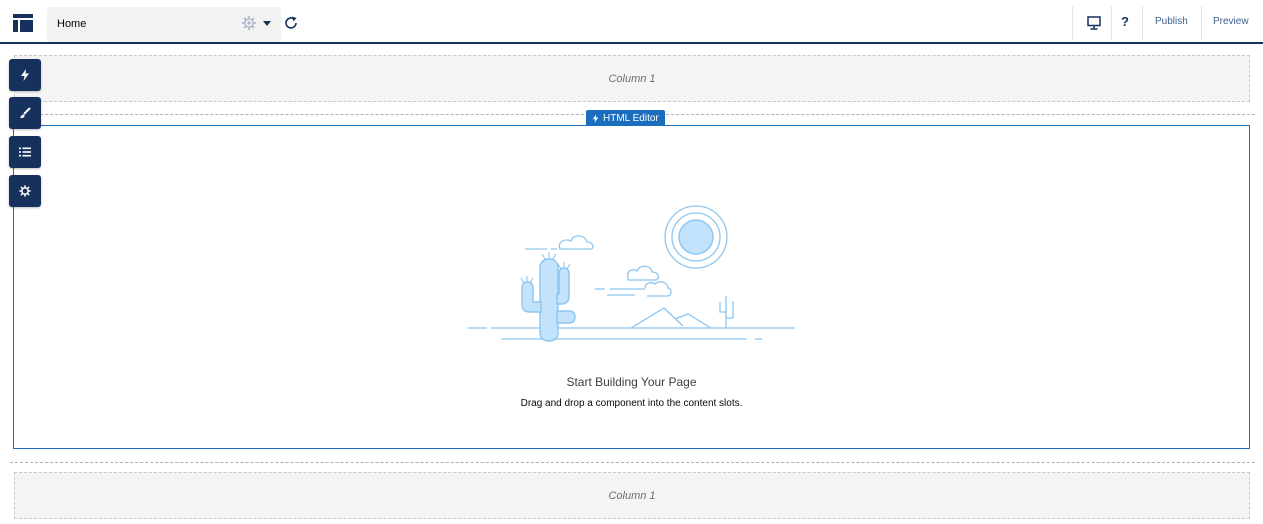 This screenshot has width=1263, height=524. What do you see at coordinates (291, 23) in the screenshot?
I see `refresh-icon` at bounding box center [291, 23].